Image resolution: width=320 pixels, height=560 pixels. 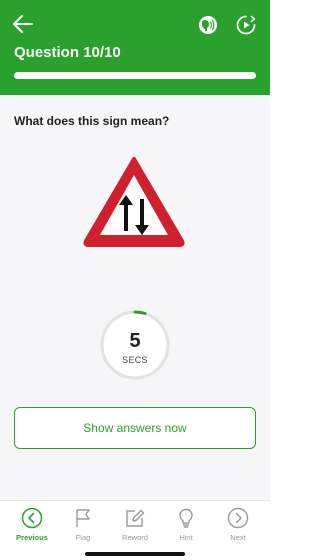 What do you see at coordinates (67, 52) in the screenshot?
I see `page-title: Question 10/10` at bounding box center [67, 52].